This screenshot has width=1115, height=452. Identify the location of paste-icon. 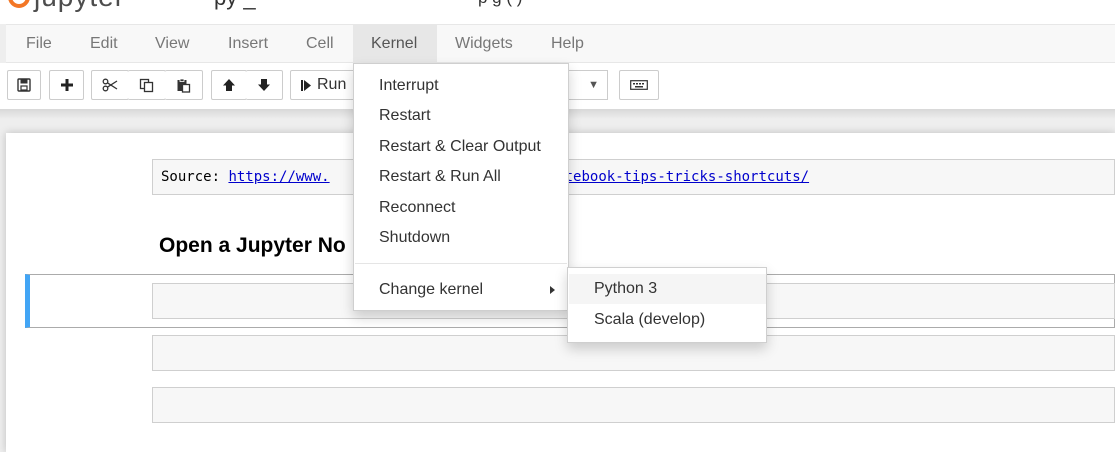
(184, 85).